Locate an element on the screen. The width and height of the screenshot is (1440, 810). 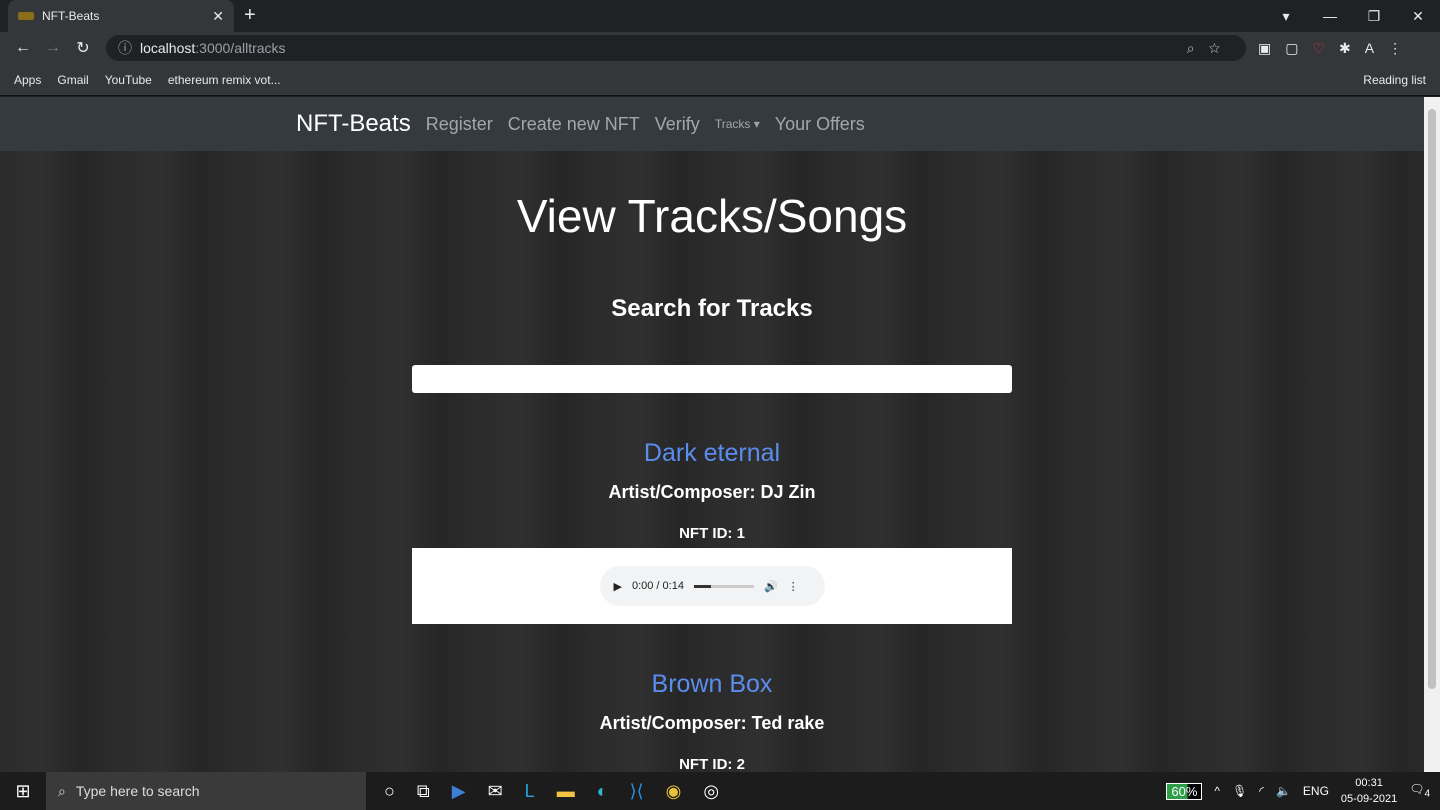
search-heading: Search for Tracks is located at coordinates (712, 308).